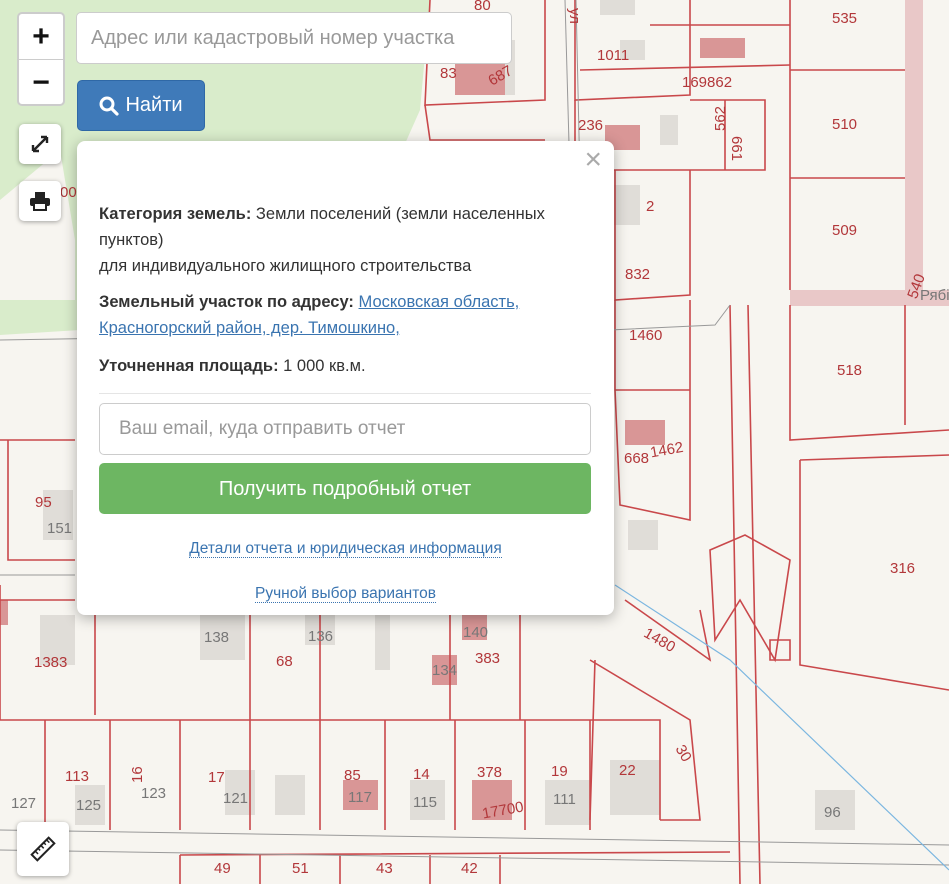 Image resolution: width=949 pixels, height=884 pixels. Describe the element at coordinates (43, 502) in the screenshot. I see `parcel-number-label: 95` at that location.